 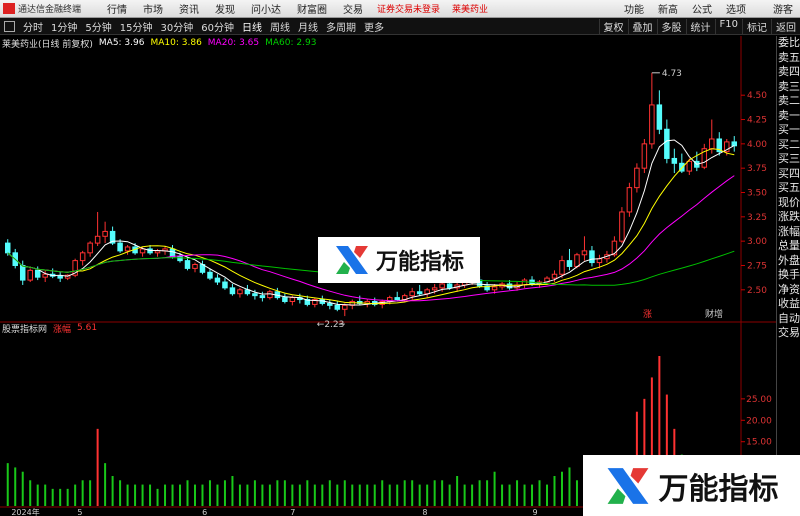 I want to click on vol-tick-label: 20.00, so click(x=759, y=421).